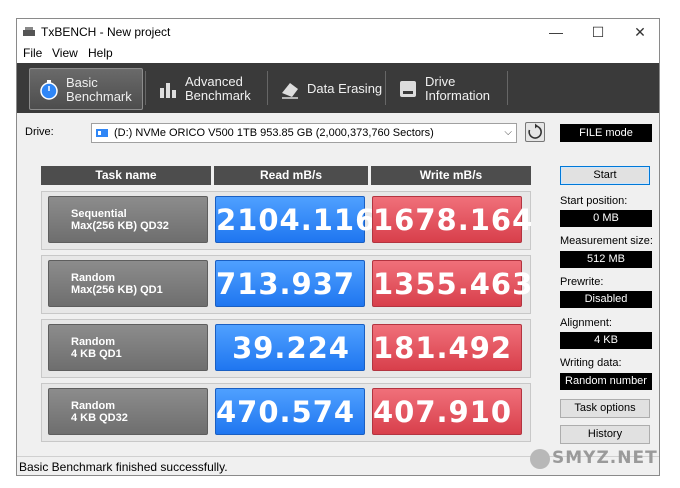  I want to click on header-write: Write mB/s, so click(451, 175).